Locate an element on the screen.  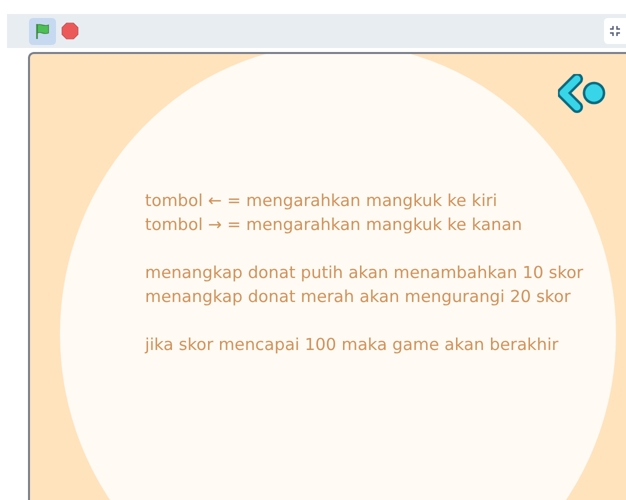
instruction-text: tombol ← = mengarahkan mangkuk ke kiri is located at coordinates (321, 201).